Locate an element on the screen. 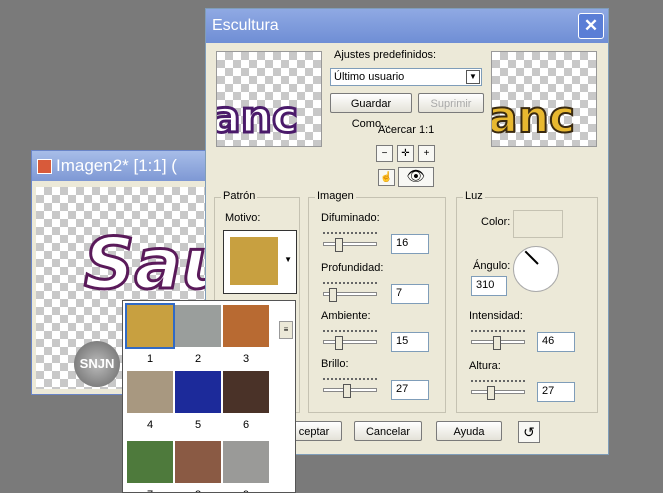  light-color-swatch is located at coordinates (538, 224).